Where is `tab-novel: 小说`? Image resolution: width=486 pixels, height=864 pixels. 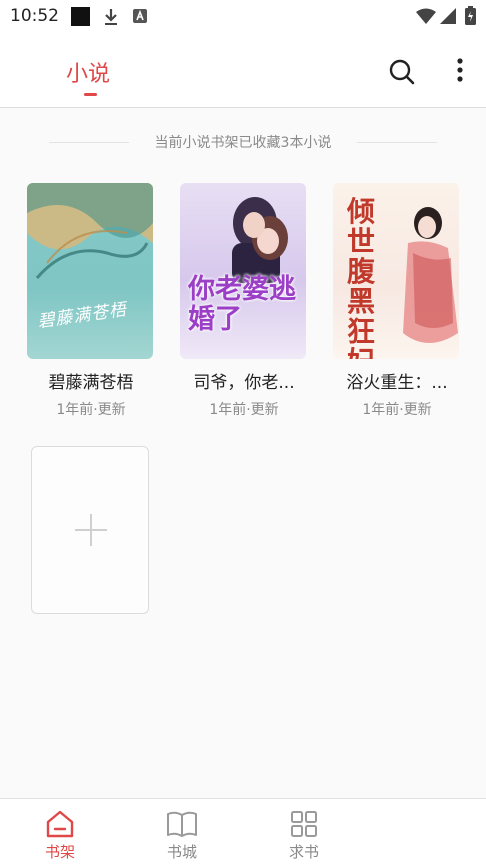
tab-novel: 小说 is located at coordinates (88, 72).